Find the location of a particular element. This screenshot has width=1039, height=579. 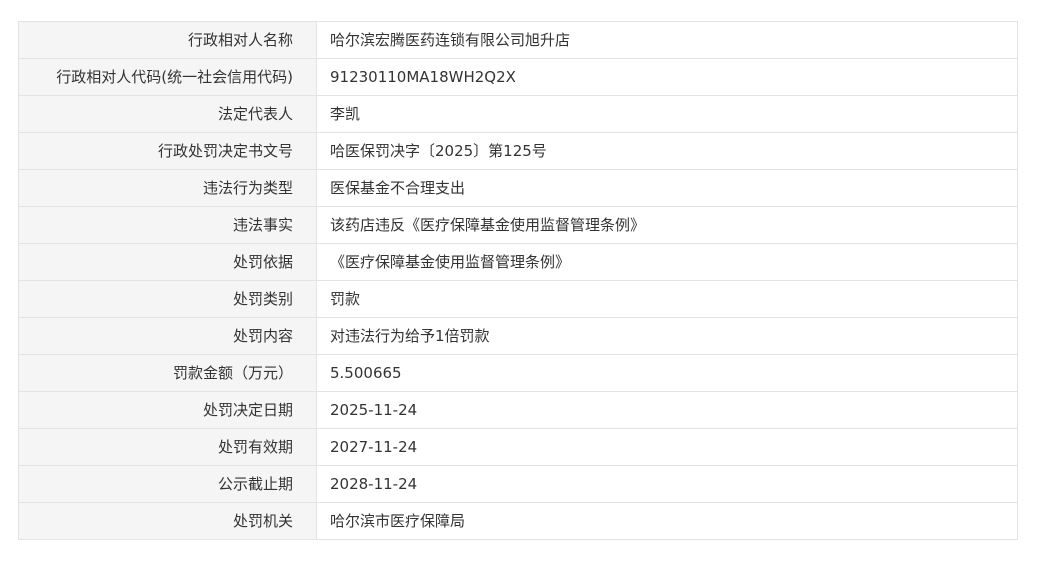

publicity-deadline-label: 公示截止期 is located at coordinates (167, 484).